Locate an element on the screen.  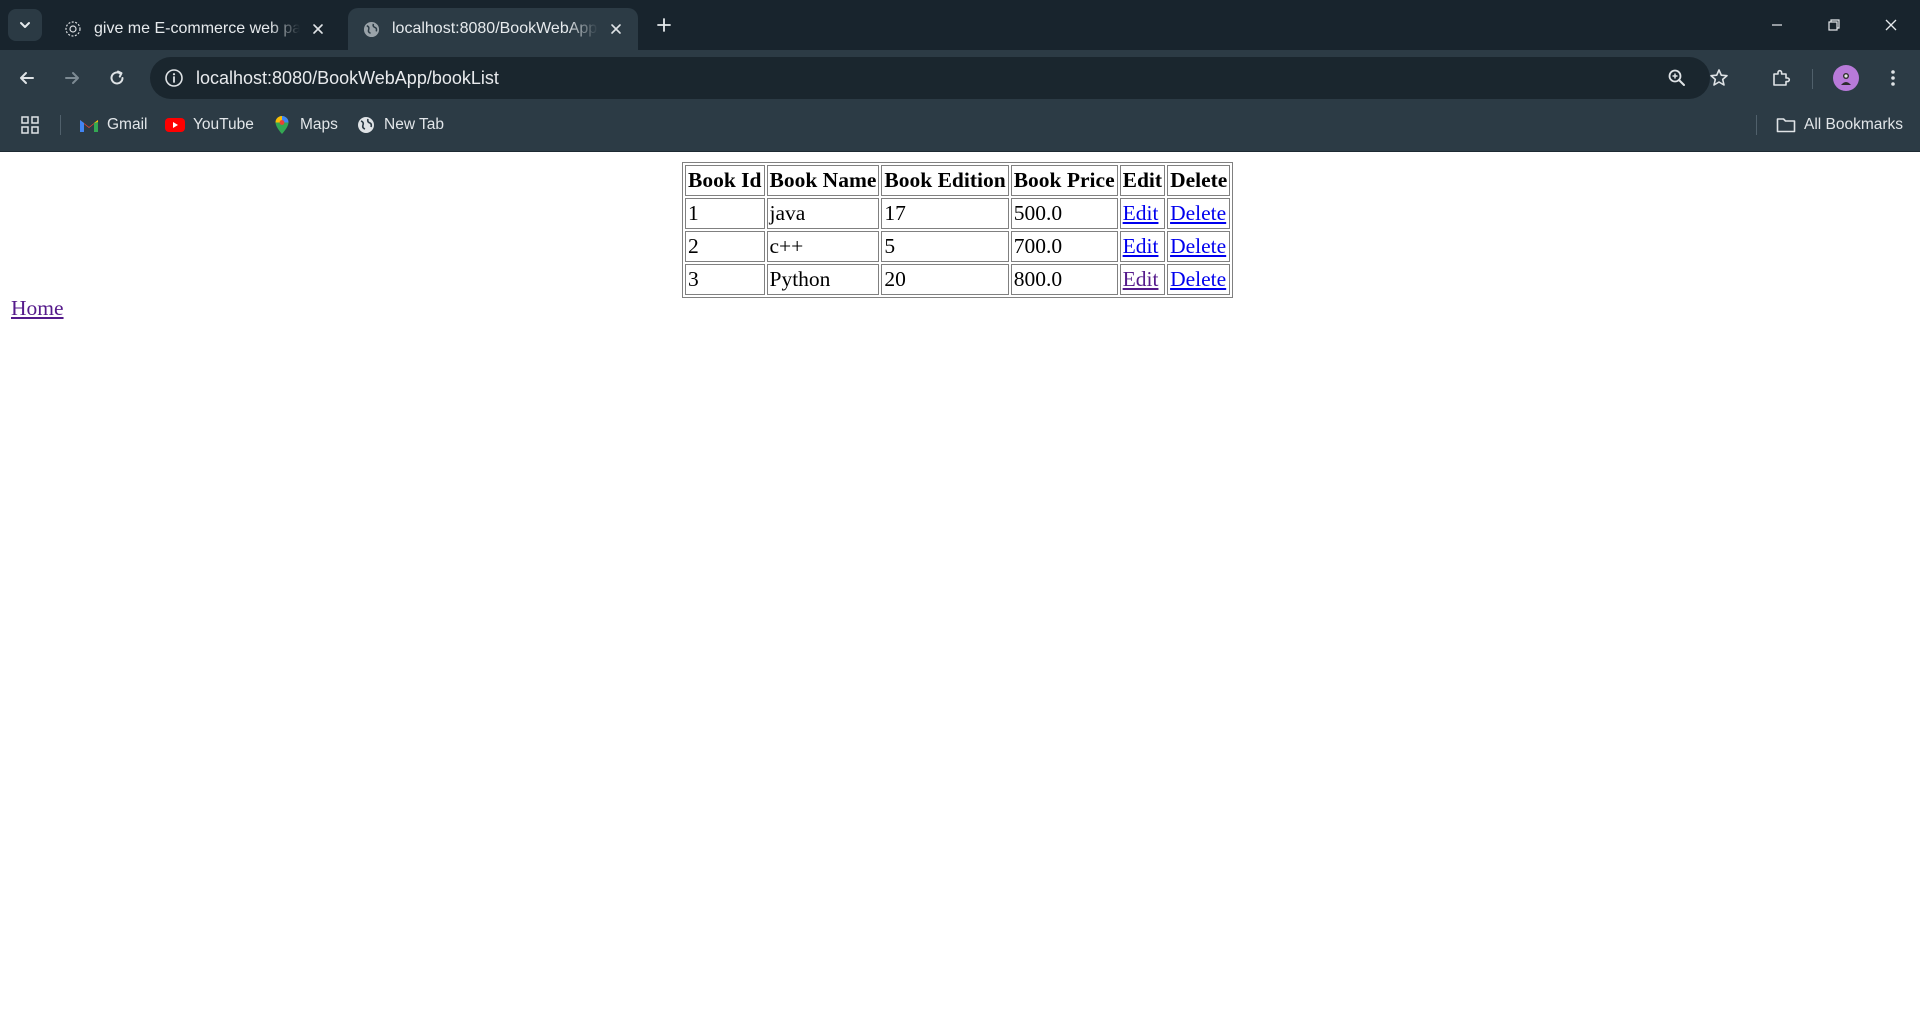
header-book-price: Book Price is located at coordinates (1064, 180).